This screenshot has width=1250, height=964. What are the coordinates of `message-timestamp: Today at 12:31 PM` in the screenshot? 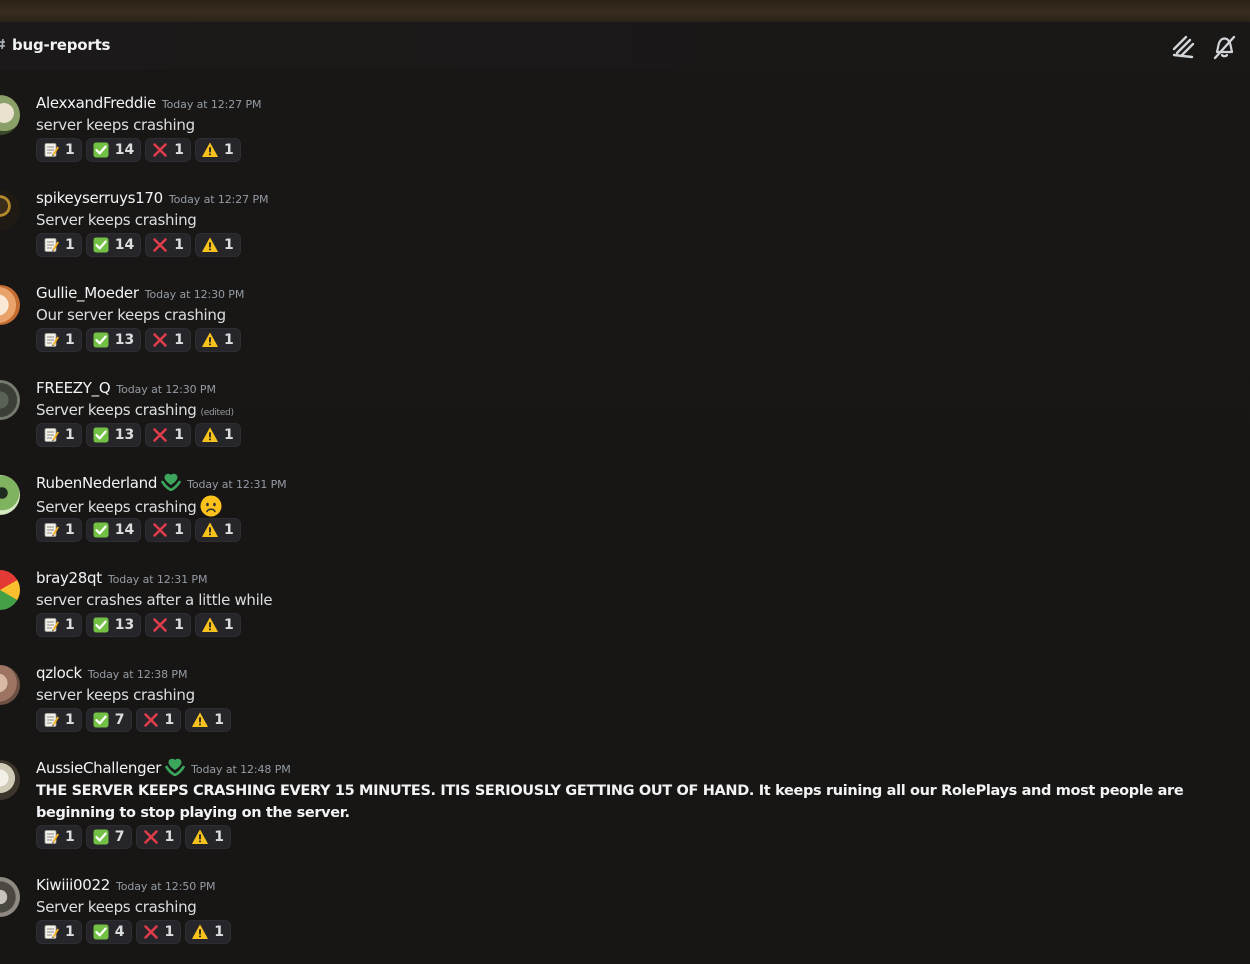 It's located at (237, 484).